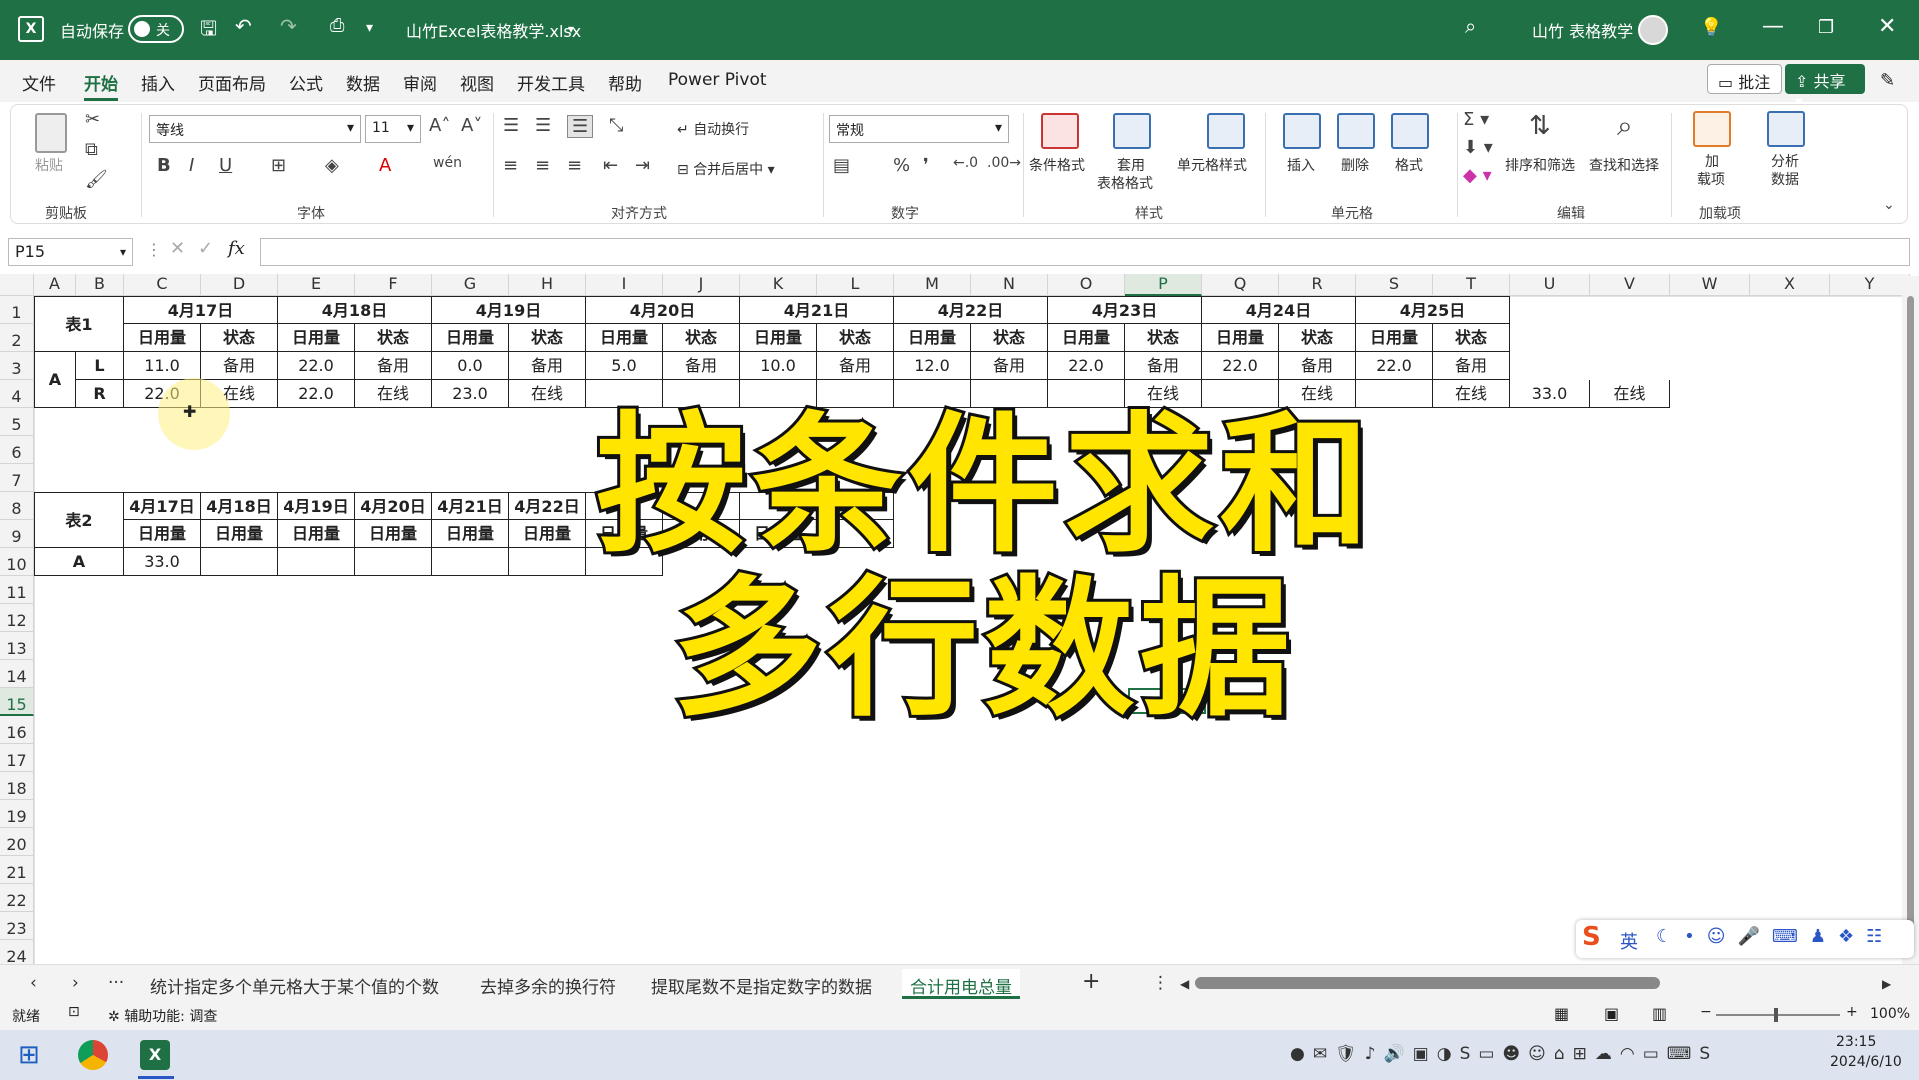 Image resolution: width=1919 pixels, height=1080 pixels. I want to click on paste-icon, so click(51, 133).